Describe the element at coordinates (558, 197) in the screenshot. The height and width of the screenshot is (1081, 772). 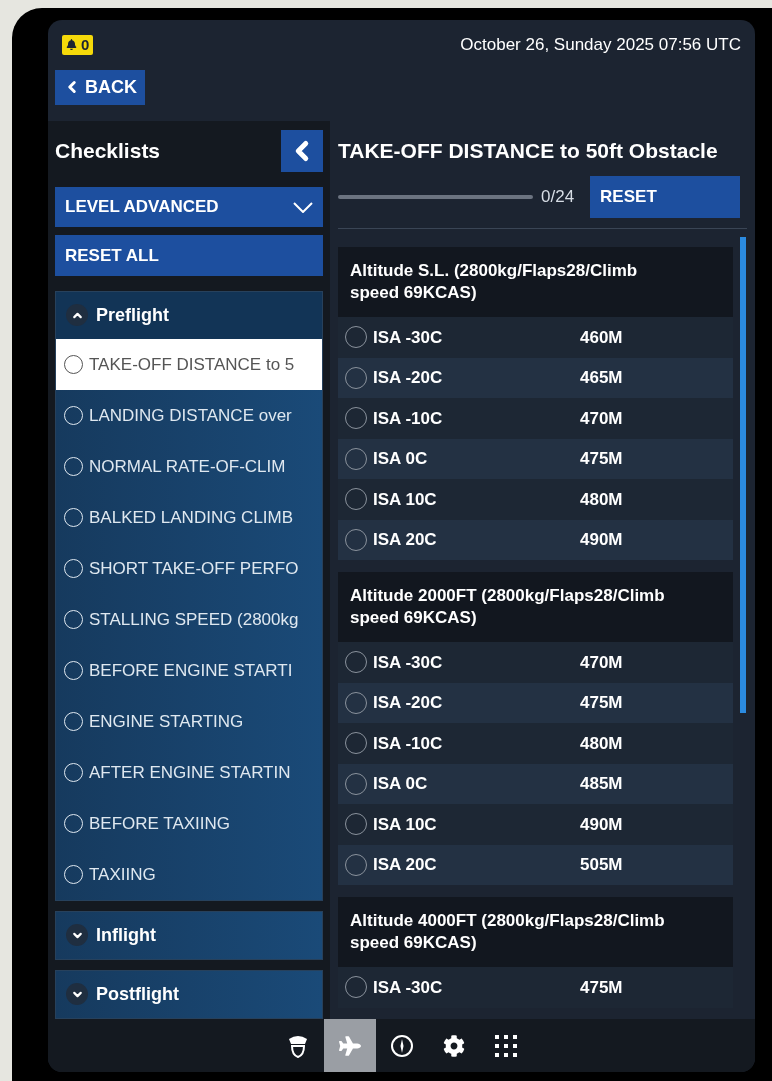
I see `progress-reading: 0/24` at that location.